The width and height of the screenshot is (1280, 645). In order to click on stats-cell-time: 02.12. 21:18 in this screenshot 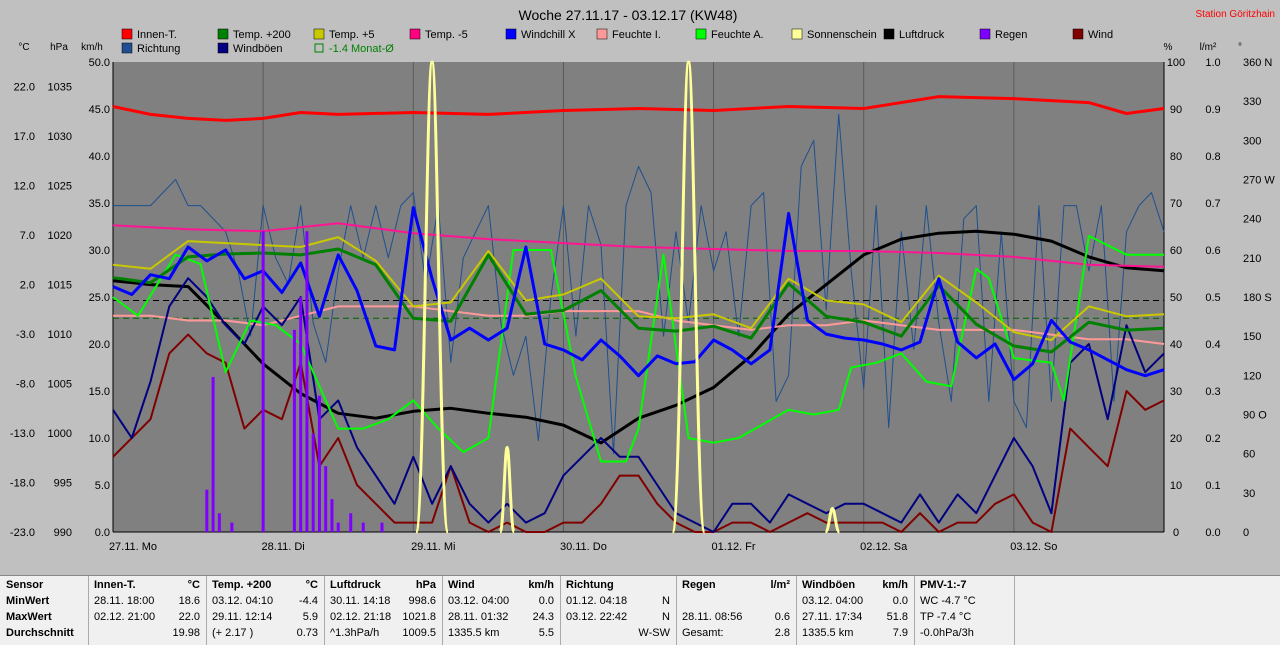, I will do `click(361, 617)`.